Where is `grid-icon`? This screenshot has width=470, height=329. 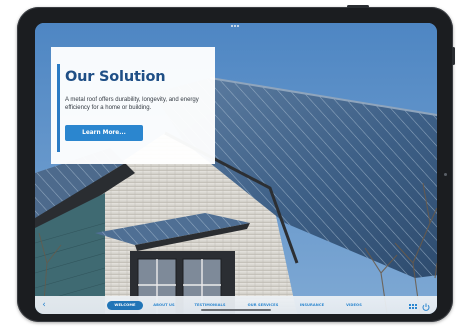
grid-icon is located at coordinates (413, 305).